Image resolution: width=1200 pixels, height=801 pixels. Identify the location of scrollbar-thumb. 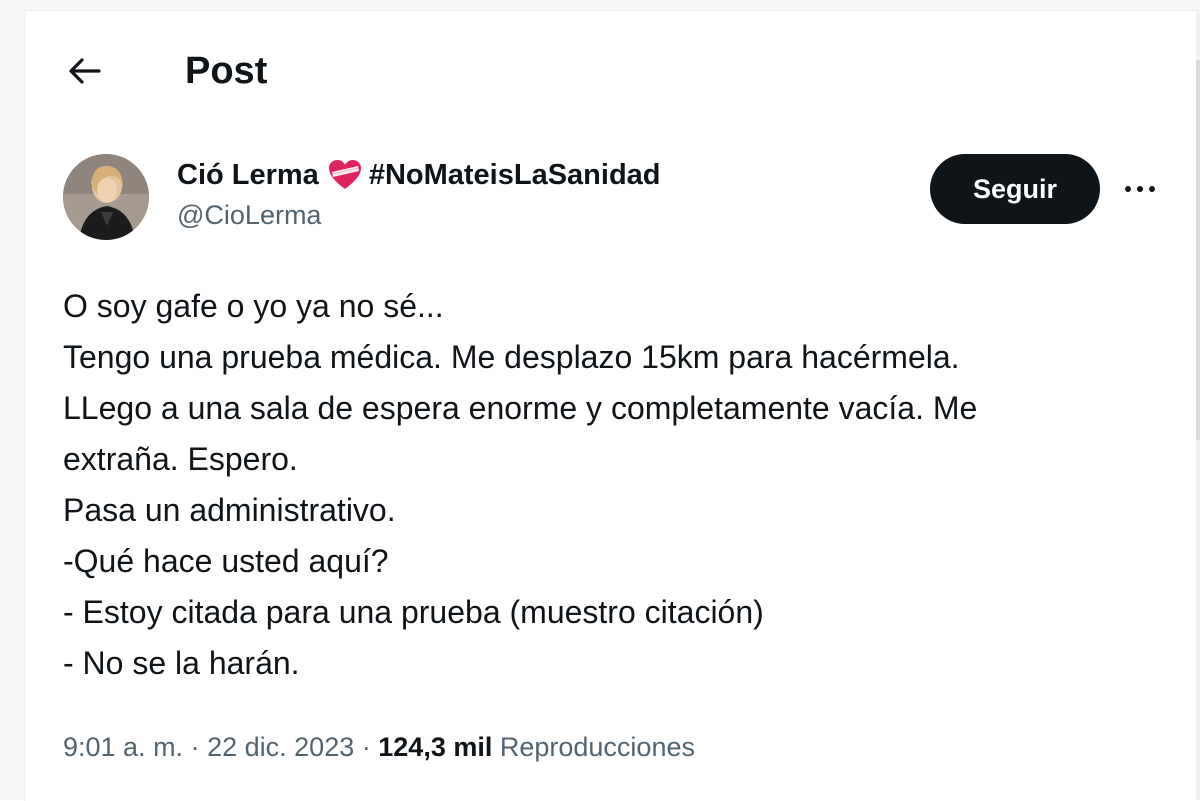
(1198, 250).